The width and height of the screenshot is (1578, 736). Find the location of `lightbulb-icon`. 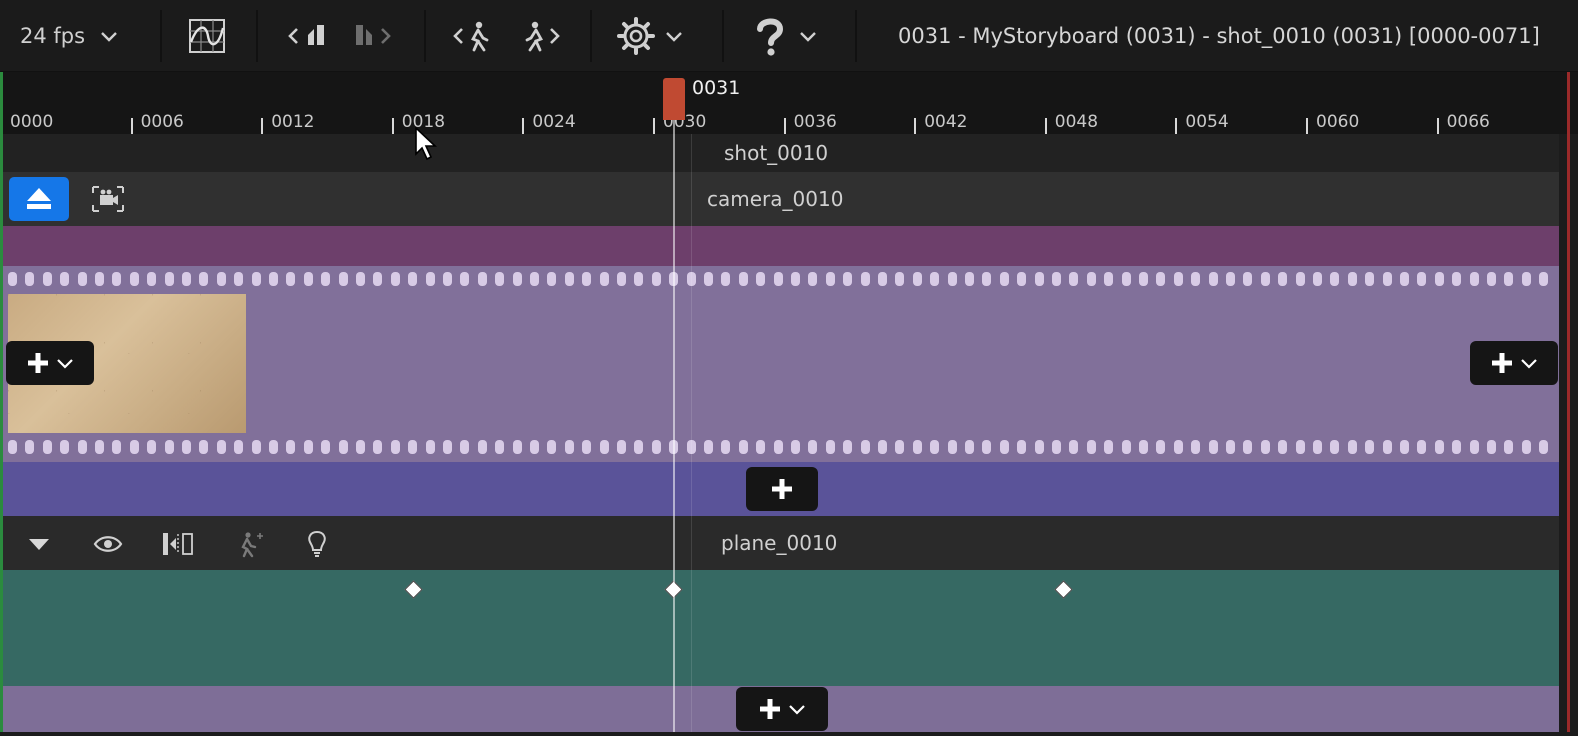

lightbulb-icon is located at coordinates (317, 543).